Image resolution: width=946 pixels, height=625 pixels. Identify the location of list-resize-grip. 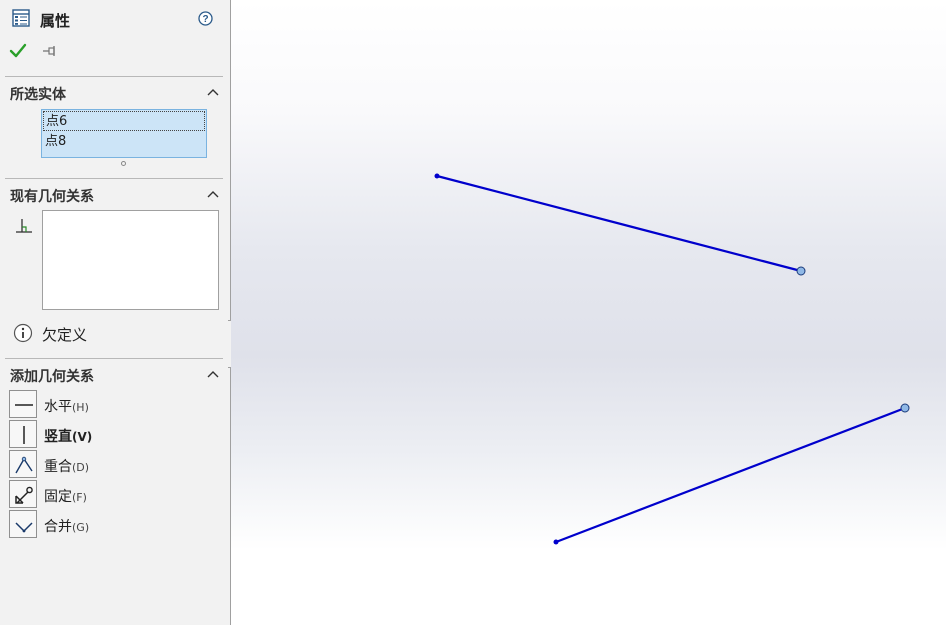
(123, 163).